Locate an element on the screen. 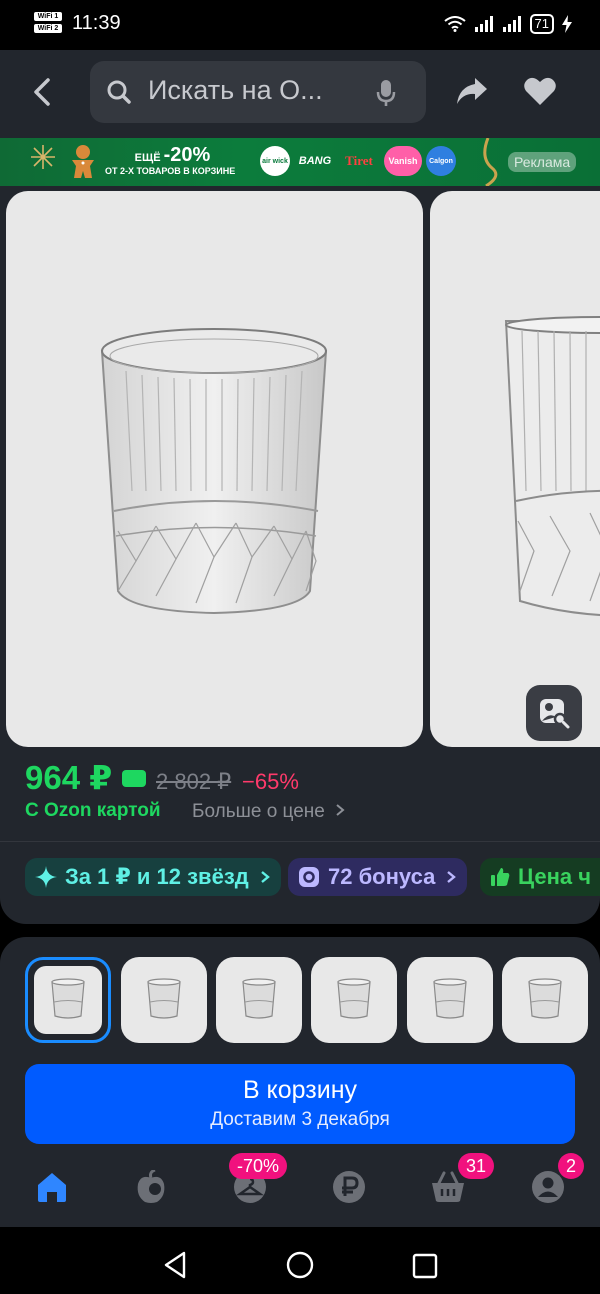 This screenshot has height=1294, width=600. wifi-badge-2: WiFi 2 is located at coordinates (48, 28).